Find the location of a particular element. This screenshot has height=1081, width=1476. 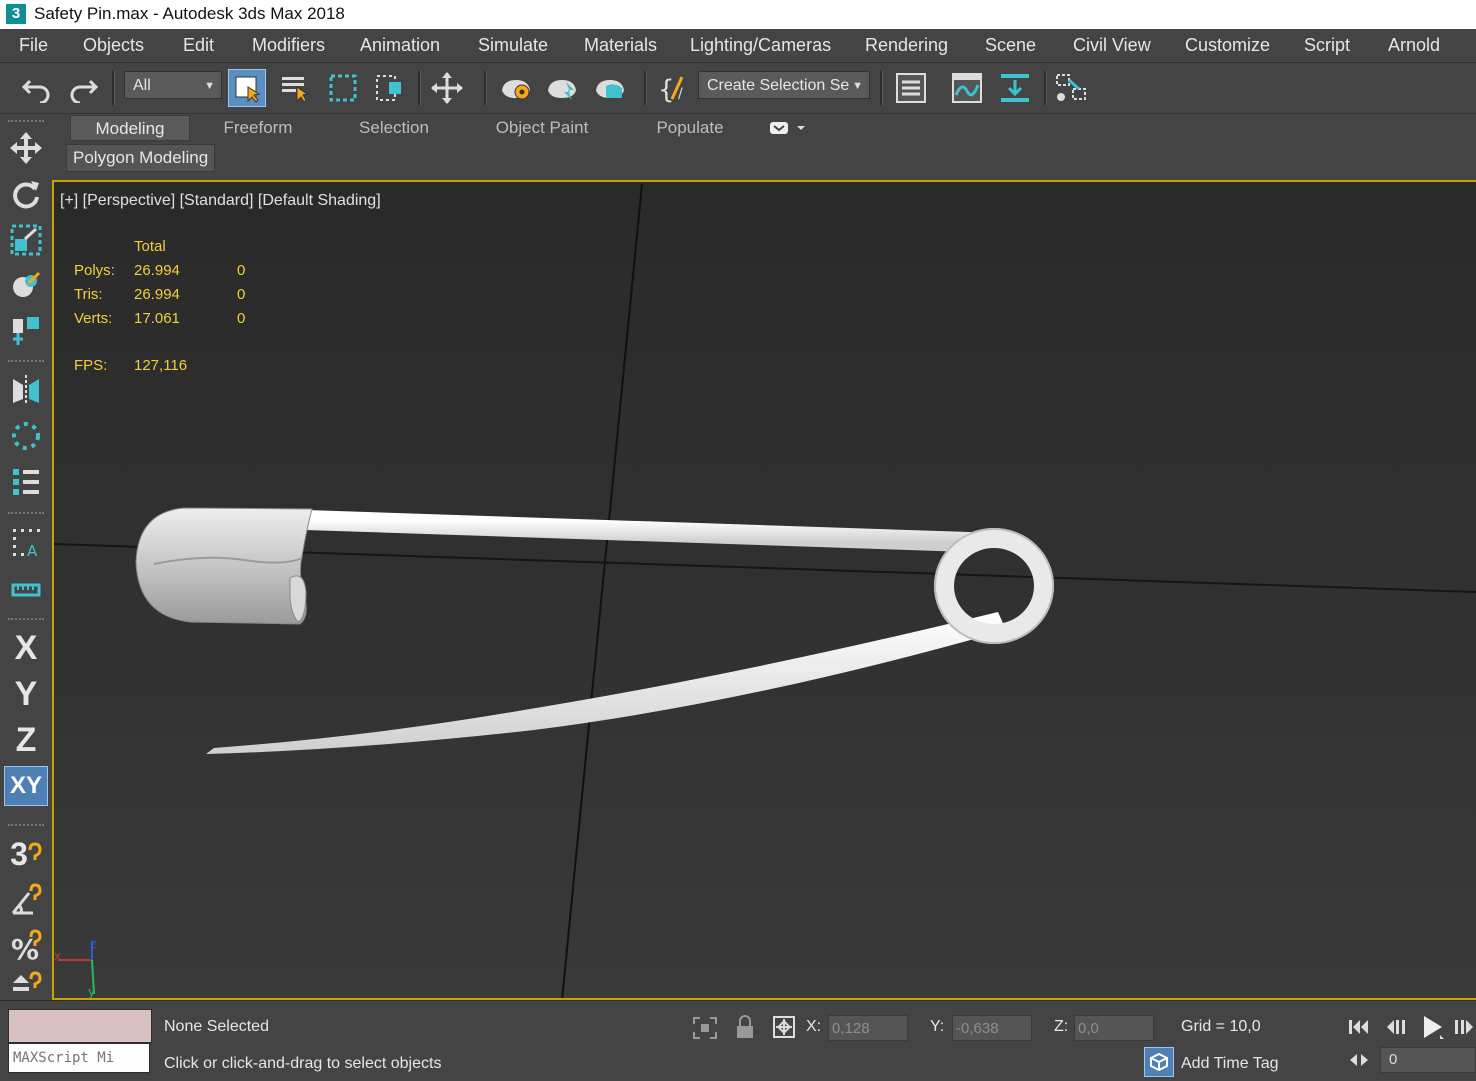

restrict-xy-plane-button: XY is located at coordinates (26, 786).